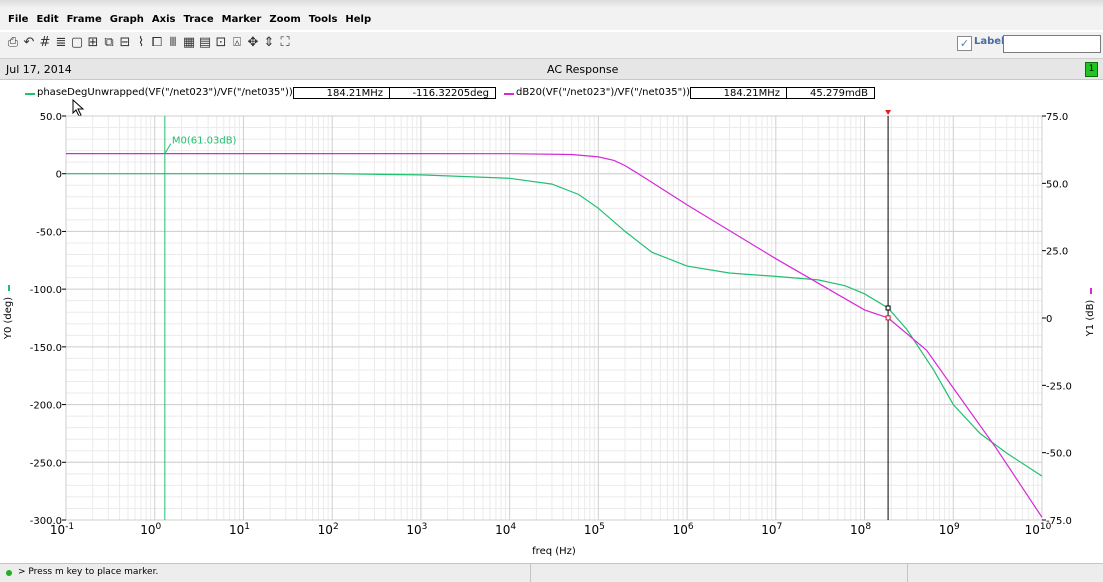 The width and height of the screenshot is (1103, 582). What do you see at coordinates (157, 43) in the screenshot?
I see `subwin-icon: ⧠` at bounding box center [157, 43].